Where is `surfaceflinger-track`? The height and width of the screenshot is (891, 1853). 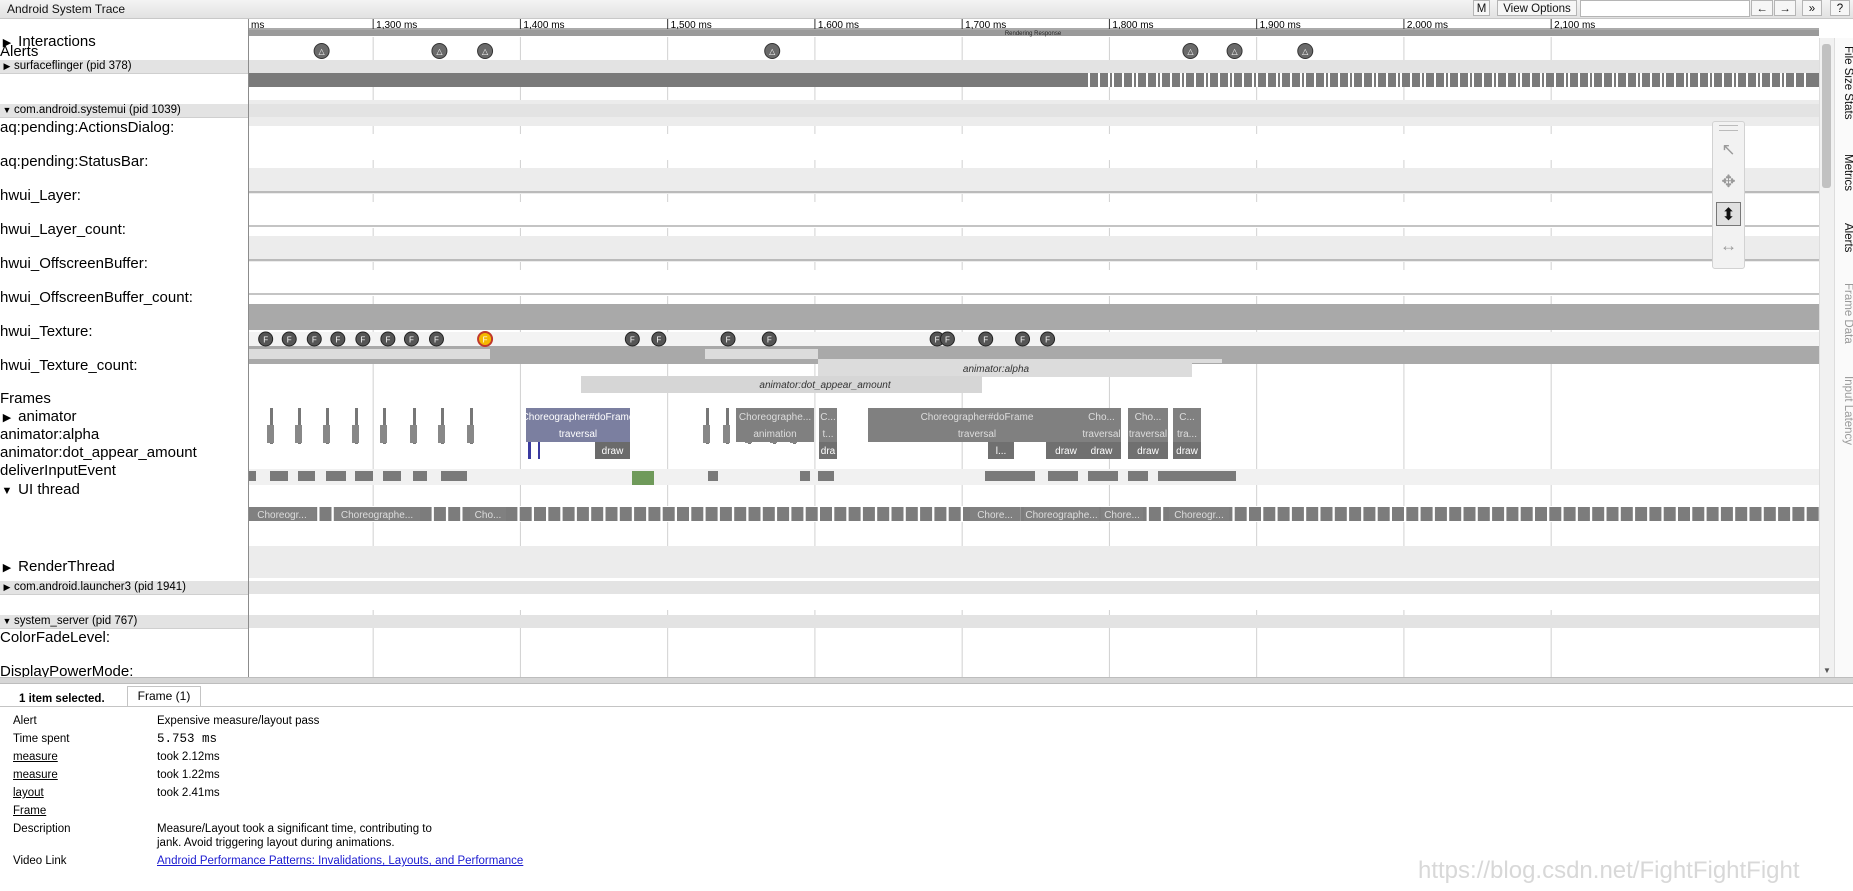
surfaceflinger-track is located at coordinates (1033, 80).